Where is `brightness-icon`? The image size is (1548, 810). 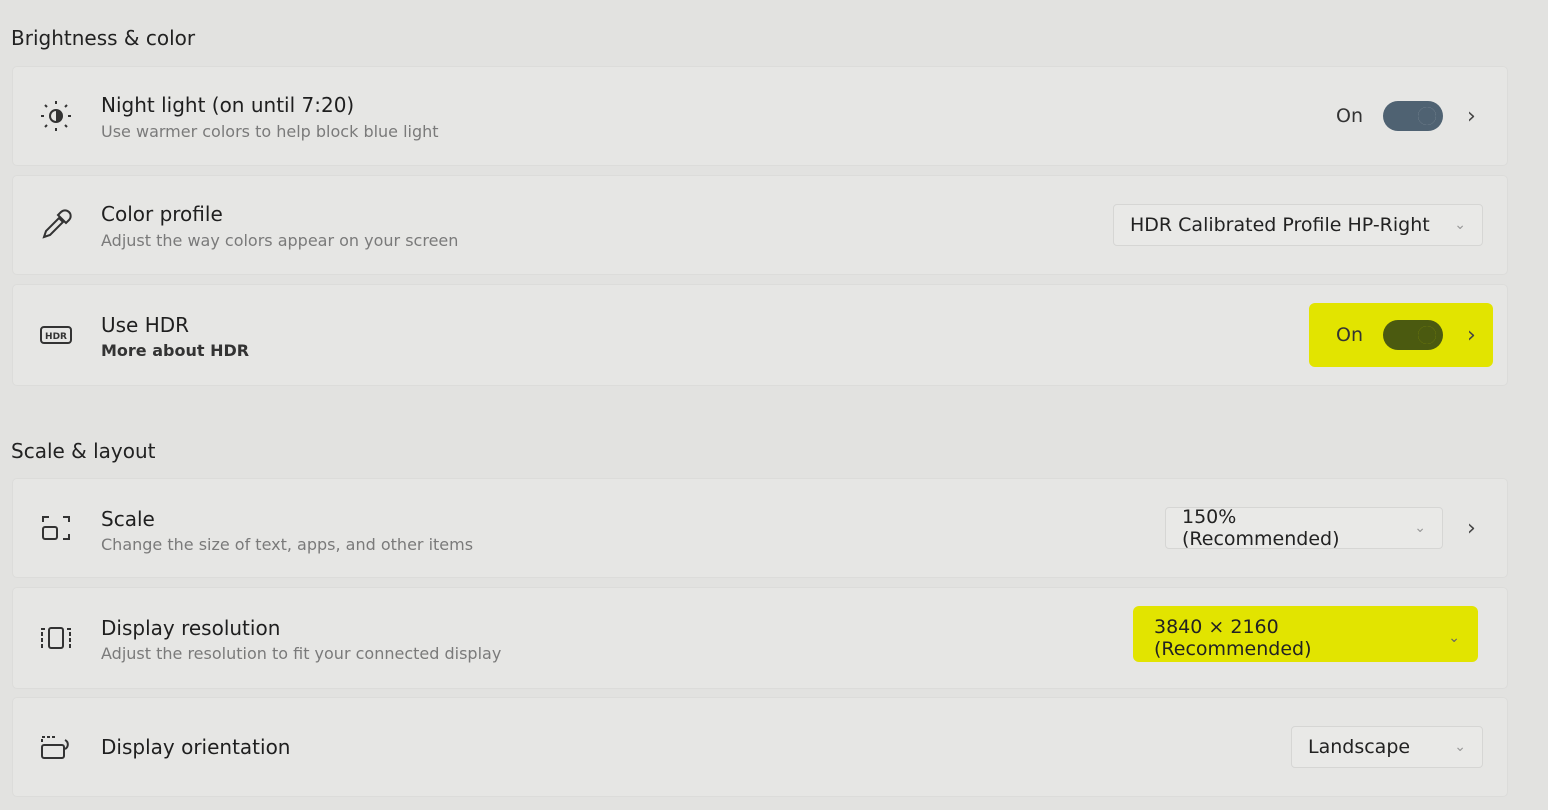 brightness-icon is located at coordinates (56, 116).